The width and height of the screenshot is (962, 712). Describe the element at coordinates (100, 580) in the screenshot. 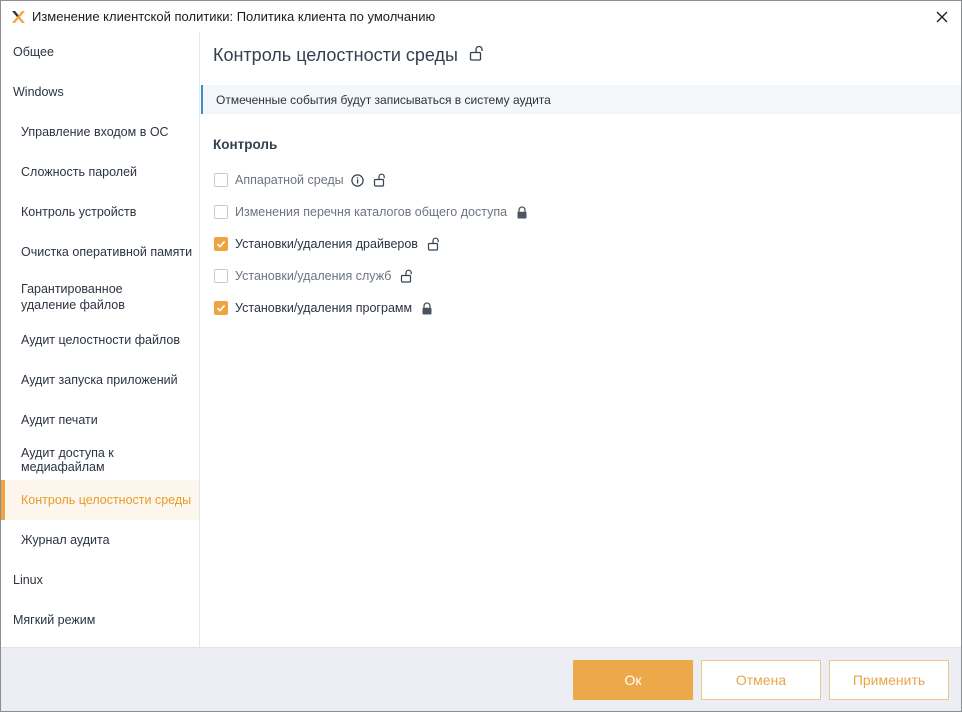

I see `sidebar-item-linux: Linux` at that location.